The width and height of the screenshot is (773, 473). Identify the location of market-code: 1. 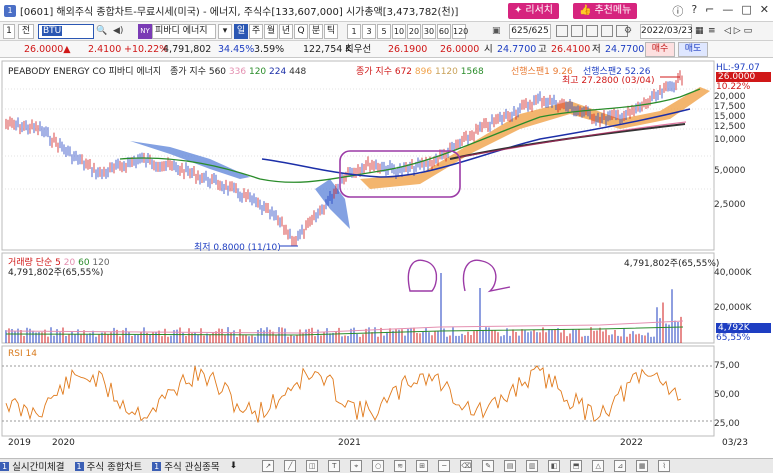
(9, 31).